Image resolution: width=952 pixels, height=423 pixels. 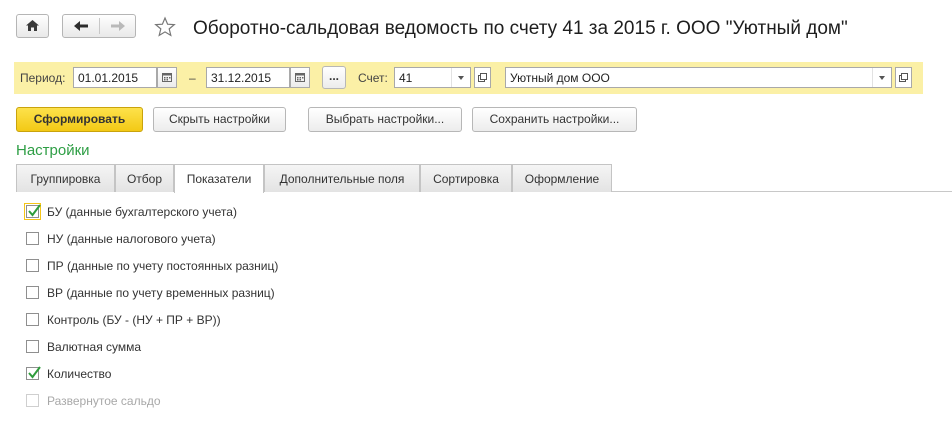 I want to click on tab-sorting: Сортировка, so click(x=466, y=178).